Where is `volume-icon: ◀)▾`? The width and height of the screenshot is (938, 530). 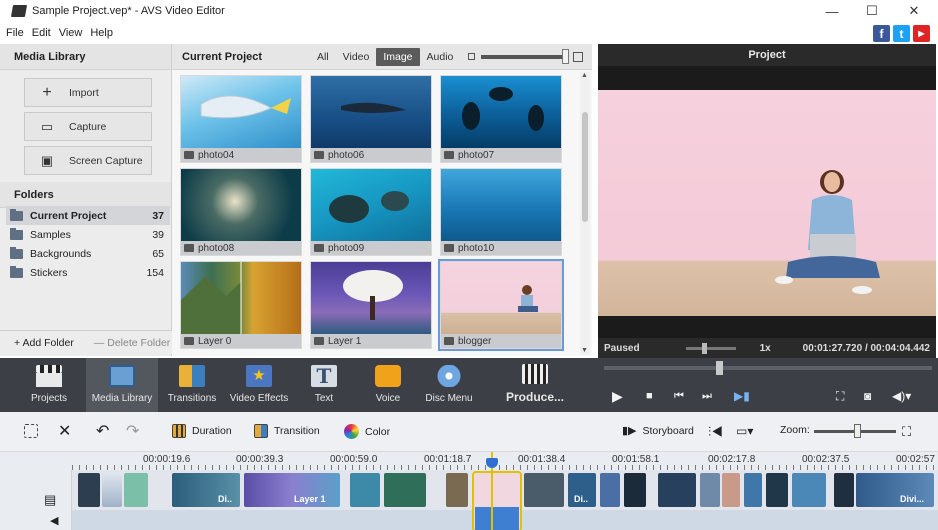 volume-icon: ◀)▾ is located at coordinates (901, 396).